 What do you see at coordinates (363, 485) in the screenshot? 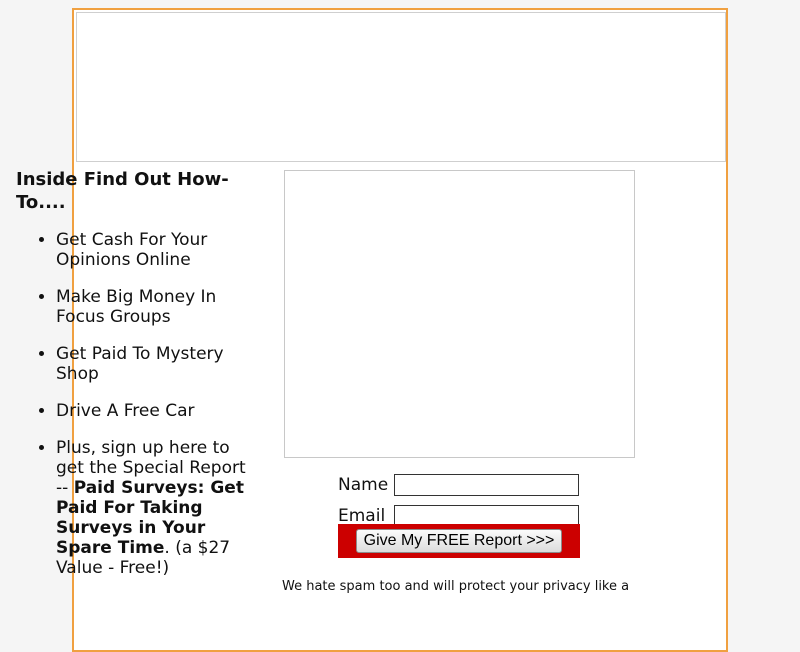
I see `name-label: Name` at bounding box center [363, 485].